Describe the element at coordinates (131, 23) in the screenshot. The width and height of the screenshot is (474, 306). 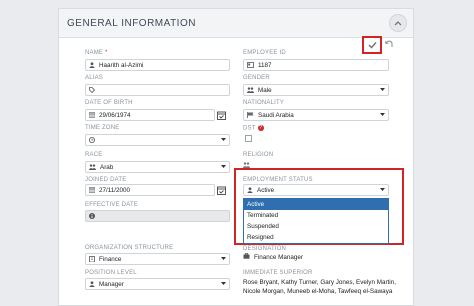
I see `panel-title: GENERAL INFORMATION` at that location.